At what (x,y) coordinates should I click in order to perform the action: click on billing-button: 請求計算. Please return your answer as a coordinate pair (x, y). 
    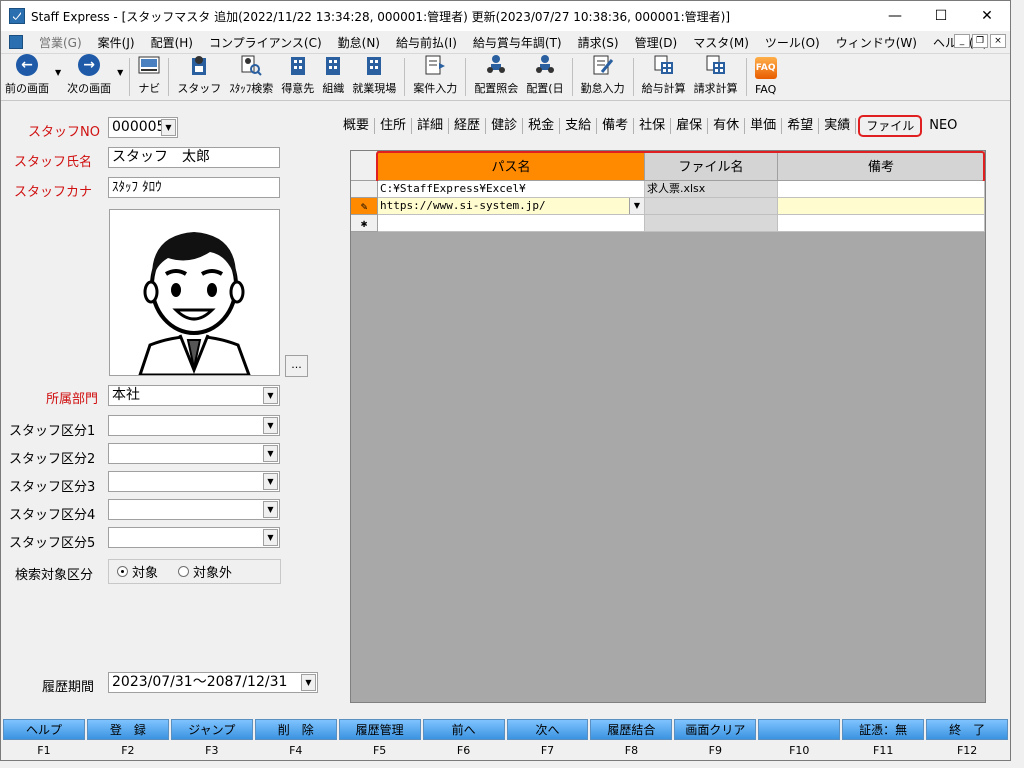
    Looking at the image, I should click on (716, 77).